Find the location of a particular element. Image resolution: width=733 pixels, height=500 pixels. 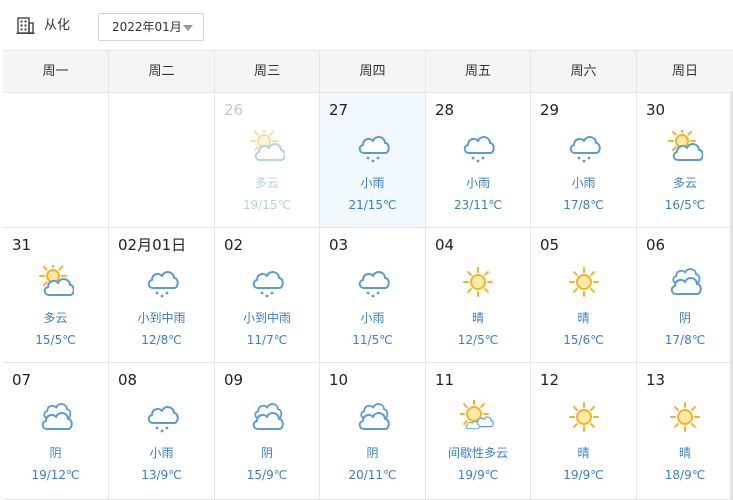

day-cell: 27 小雨 21/15℃ is located at coordinates (372, 160).